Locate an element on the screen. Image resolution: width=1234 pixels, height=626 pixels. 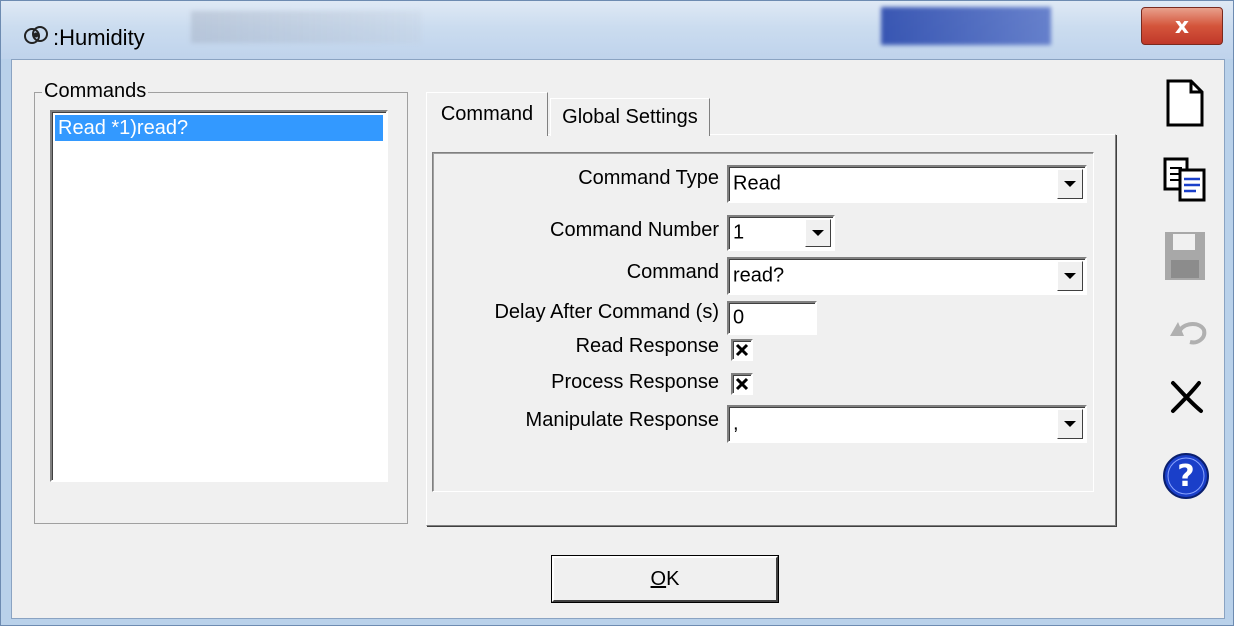
list-item: Read *1)read? is located at coordinates (219, 128).